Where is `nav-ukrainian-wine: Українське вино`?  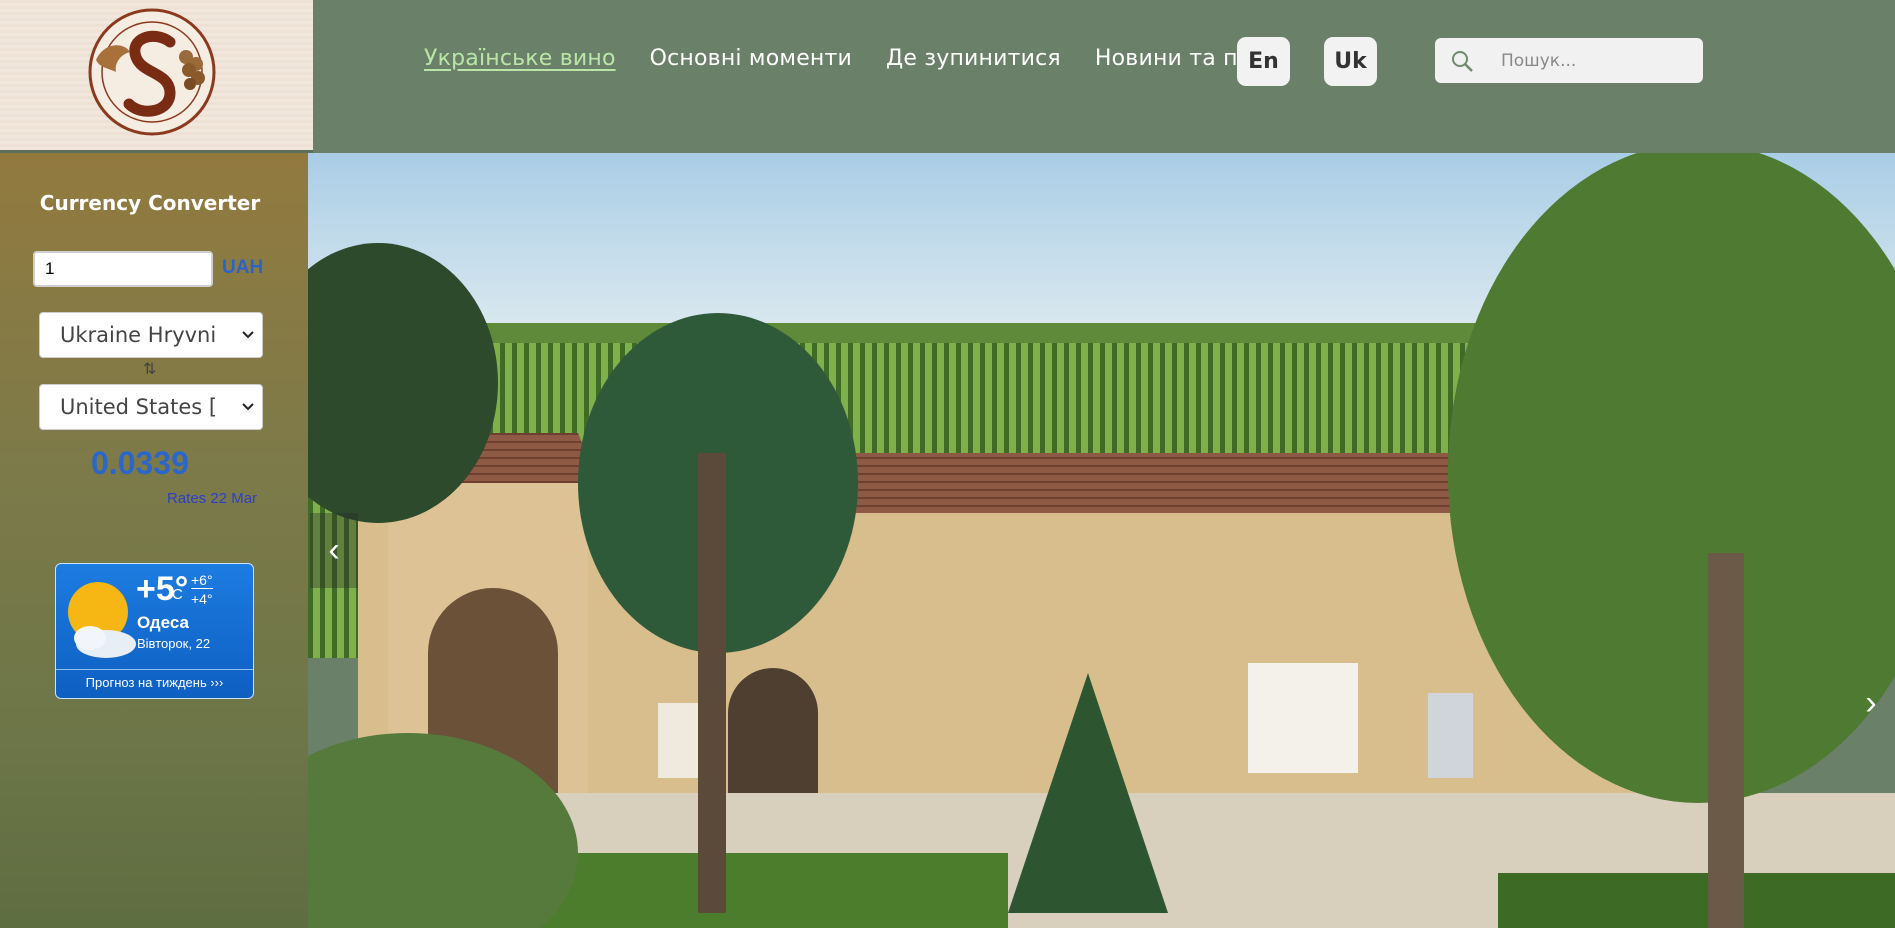
nav-ukrainian-wine: Українське вино is located at coordinates (520, 58).